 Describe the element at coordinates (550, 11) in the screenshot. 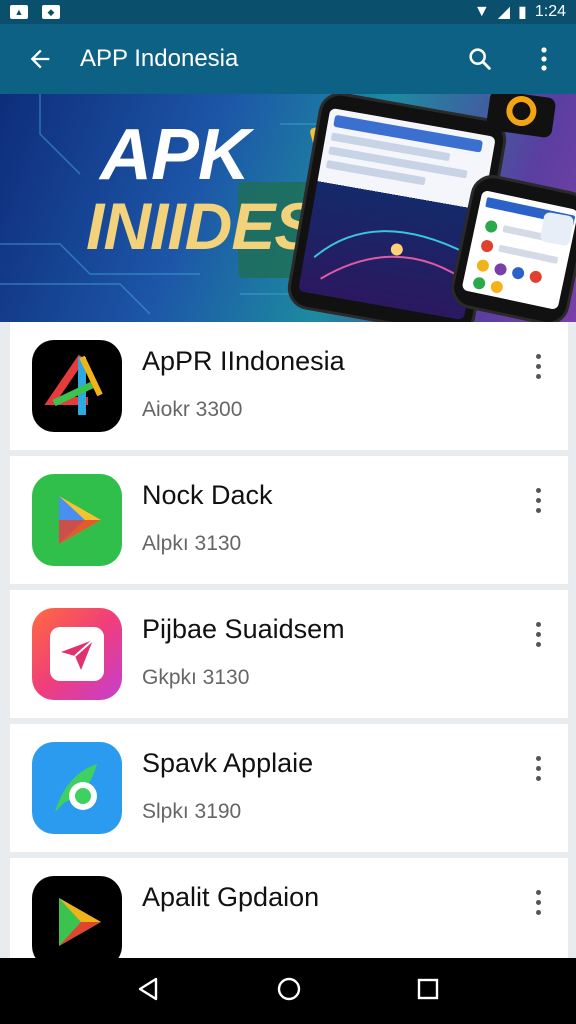

I see `clock: 1:24` at that location.